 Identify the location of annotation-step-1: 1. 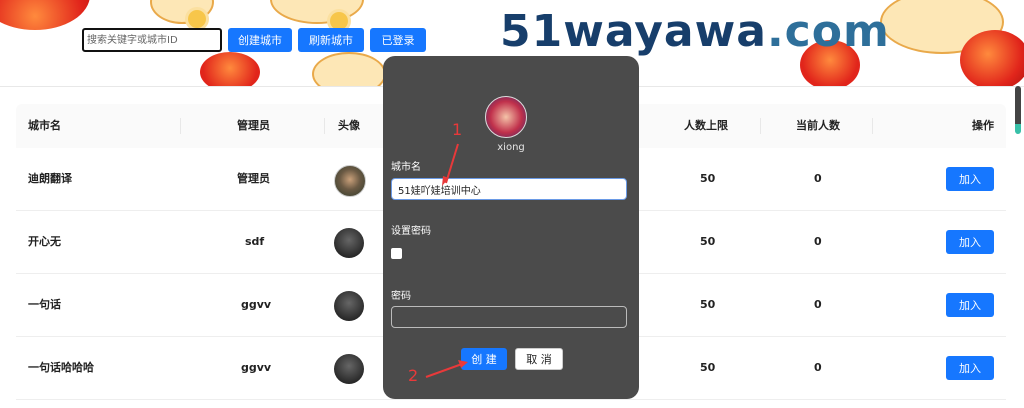
(457, 129).